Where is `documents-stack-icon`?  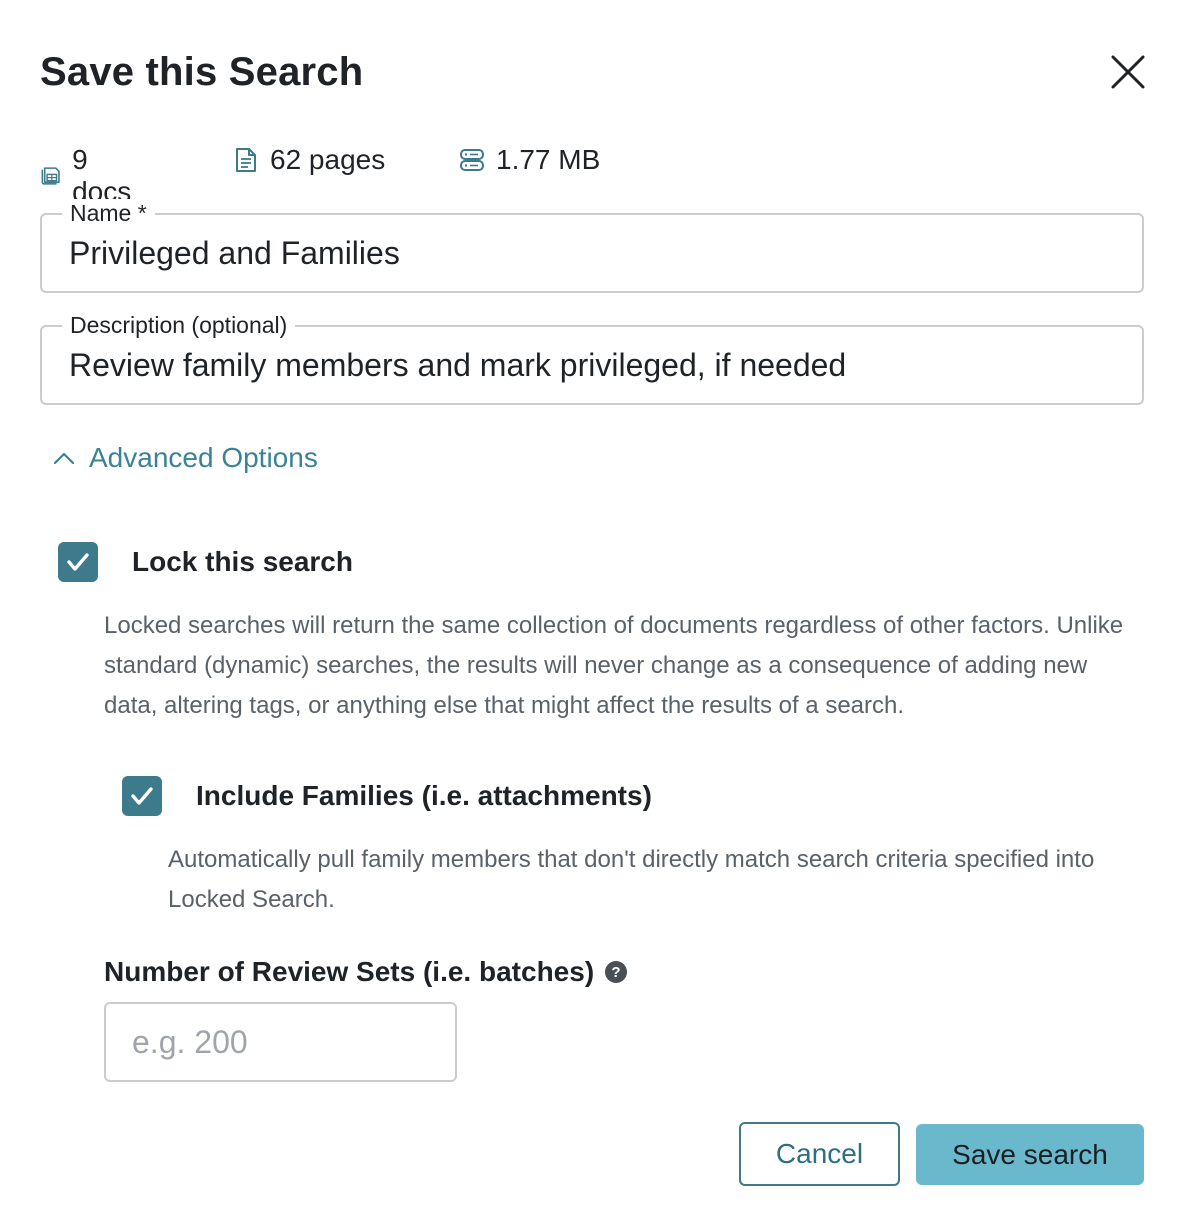 documents-stack-icon is located at coordinates (50, 176).